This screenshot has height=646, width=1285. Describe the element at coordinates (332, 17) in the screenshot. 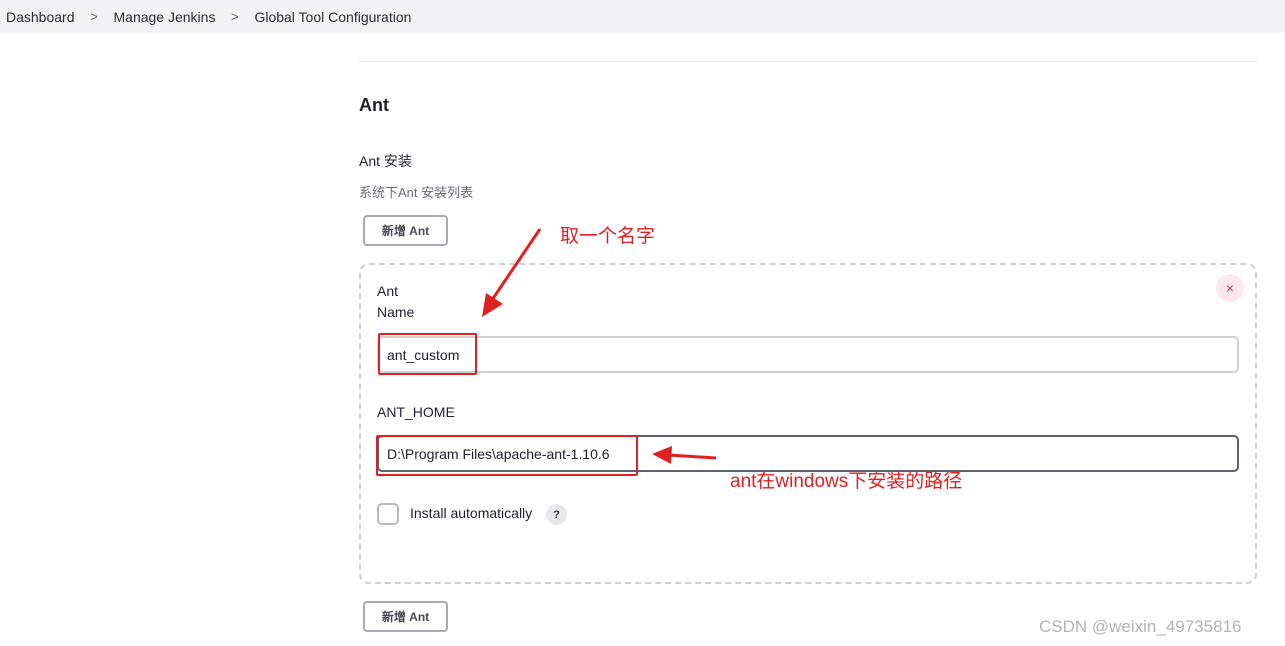

I see `breadcrumb-global-tool-configuration: Global Tool Configuration` at that location.